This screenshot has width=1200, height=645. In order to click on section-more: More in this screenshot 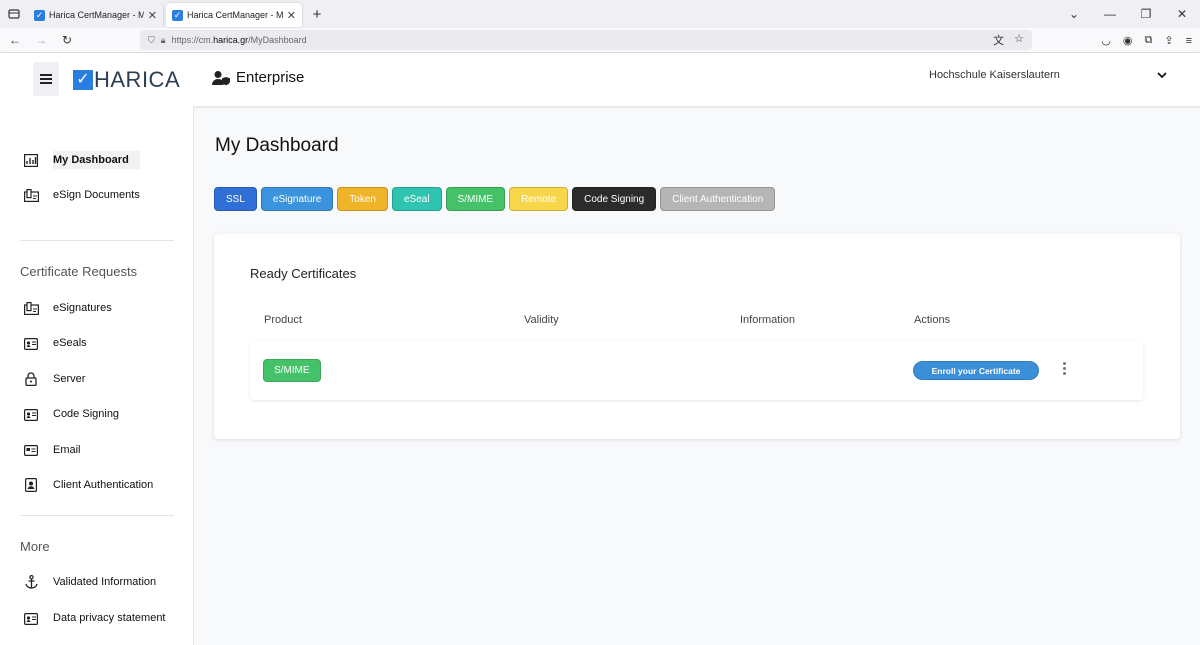, I will do `click(35, 546)`.